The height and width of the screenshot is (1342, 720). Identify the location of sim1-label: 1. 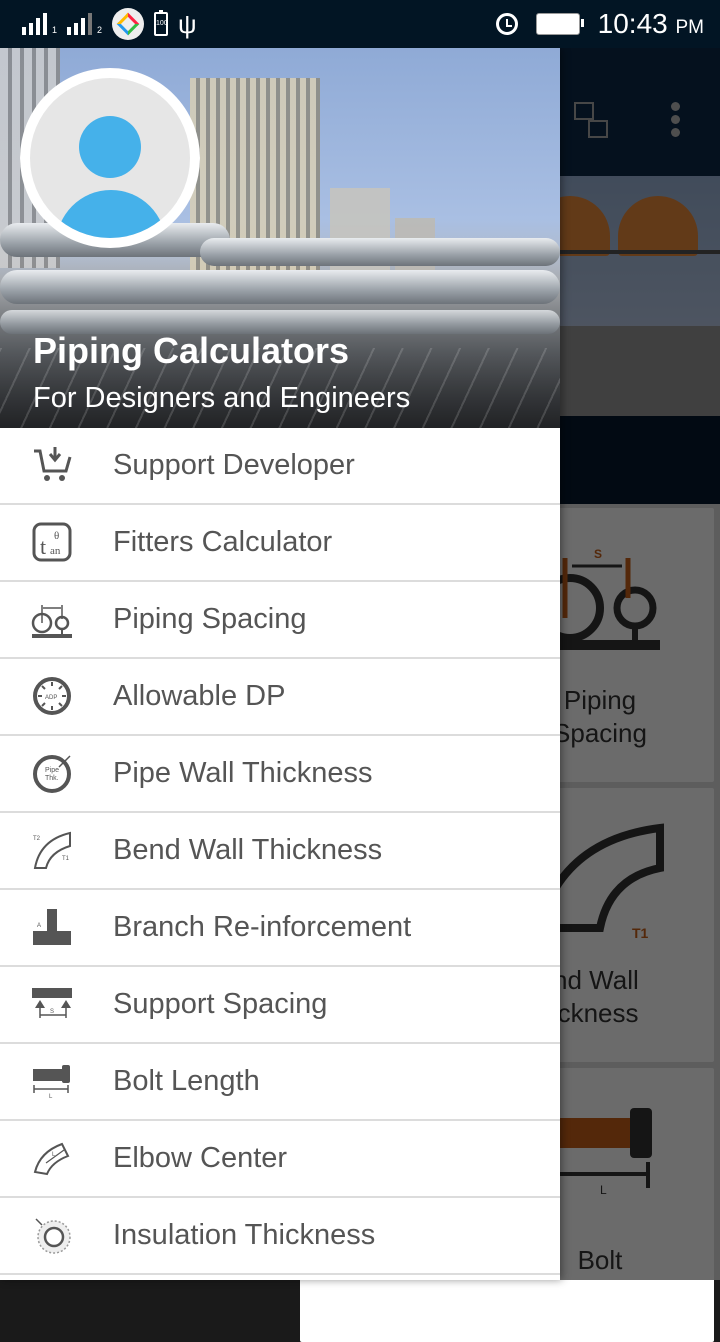
(55, 30).